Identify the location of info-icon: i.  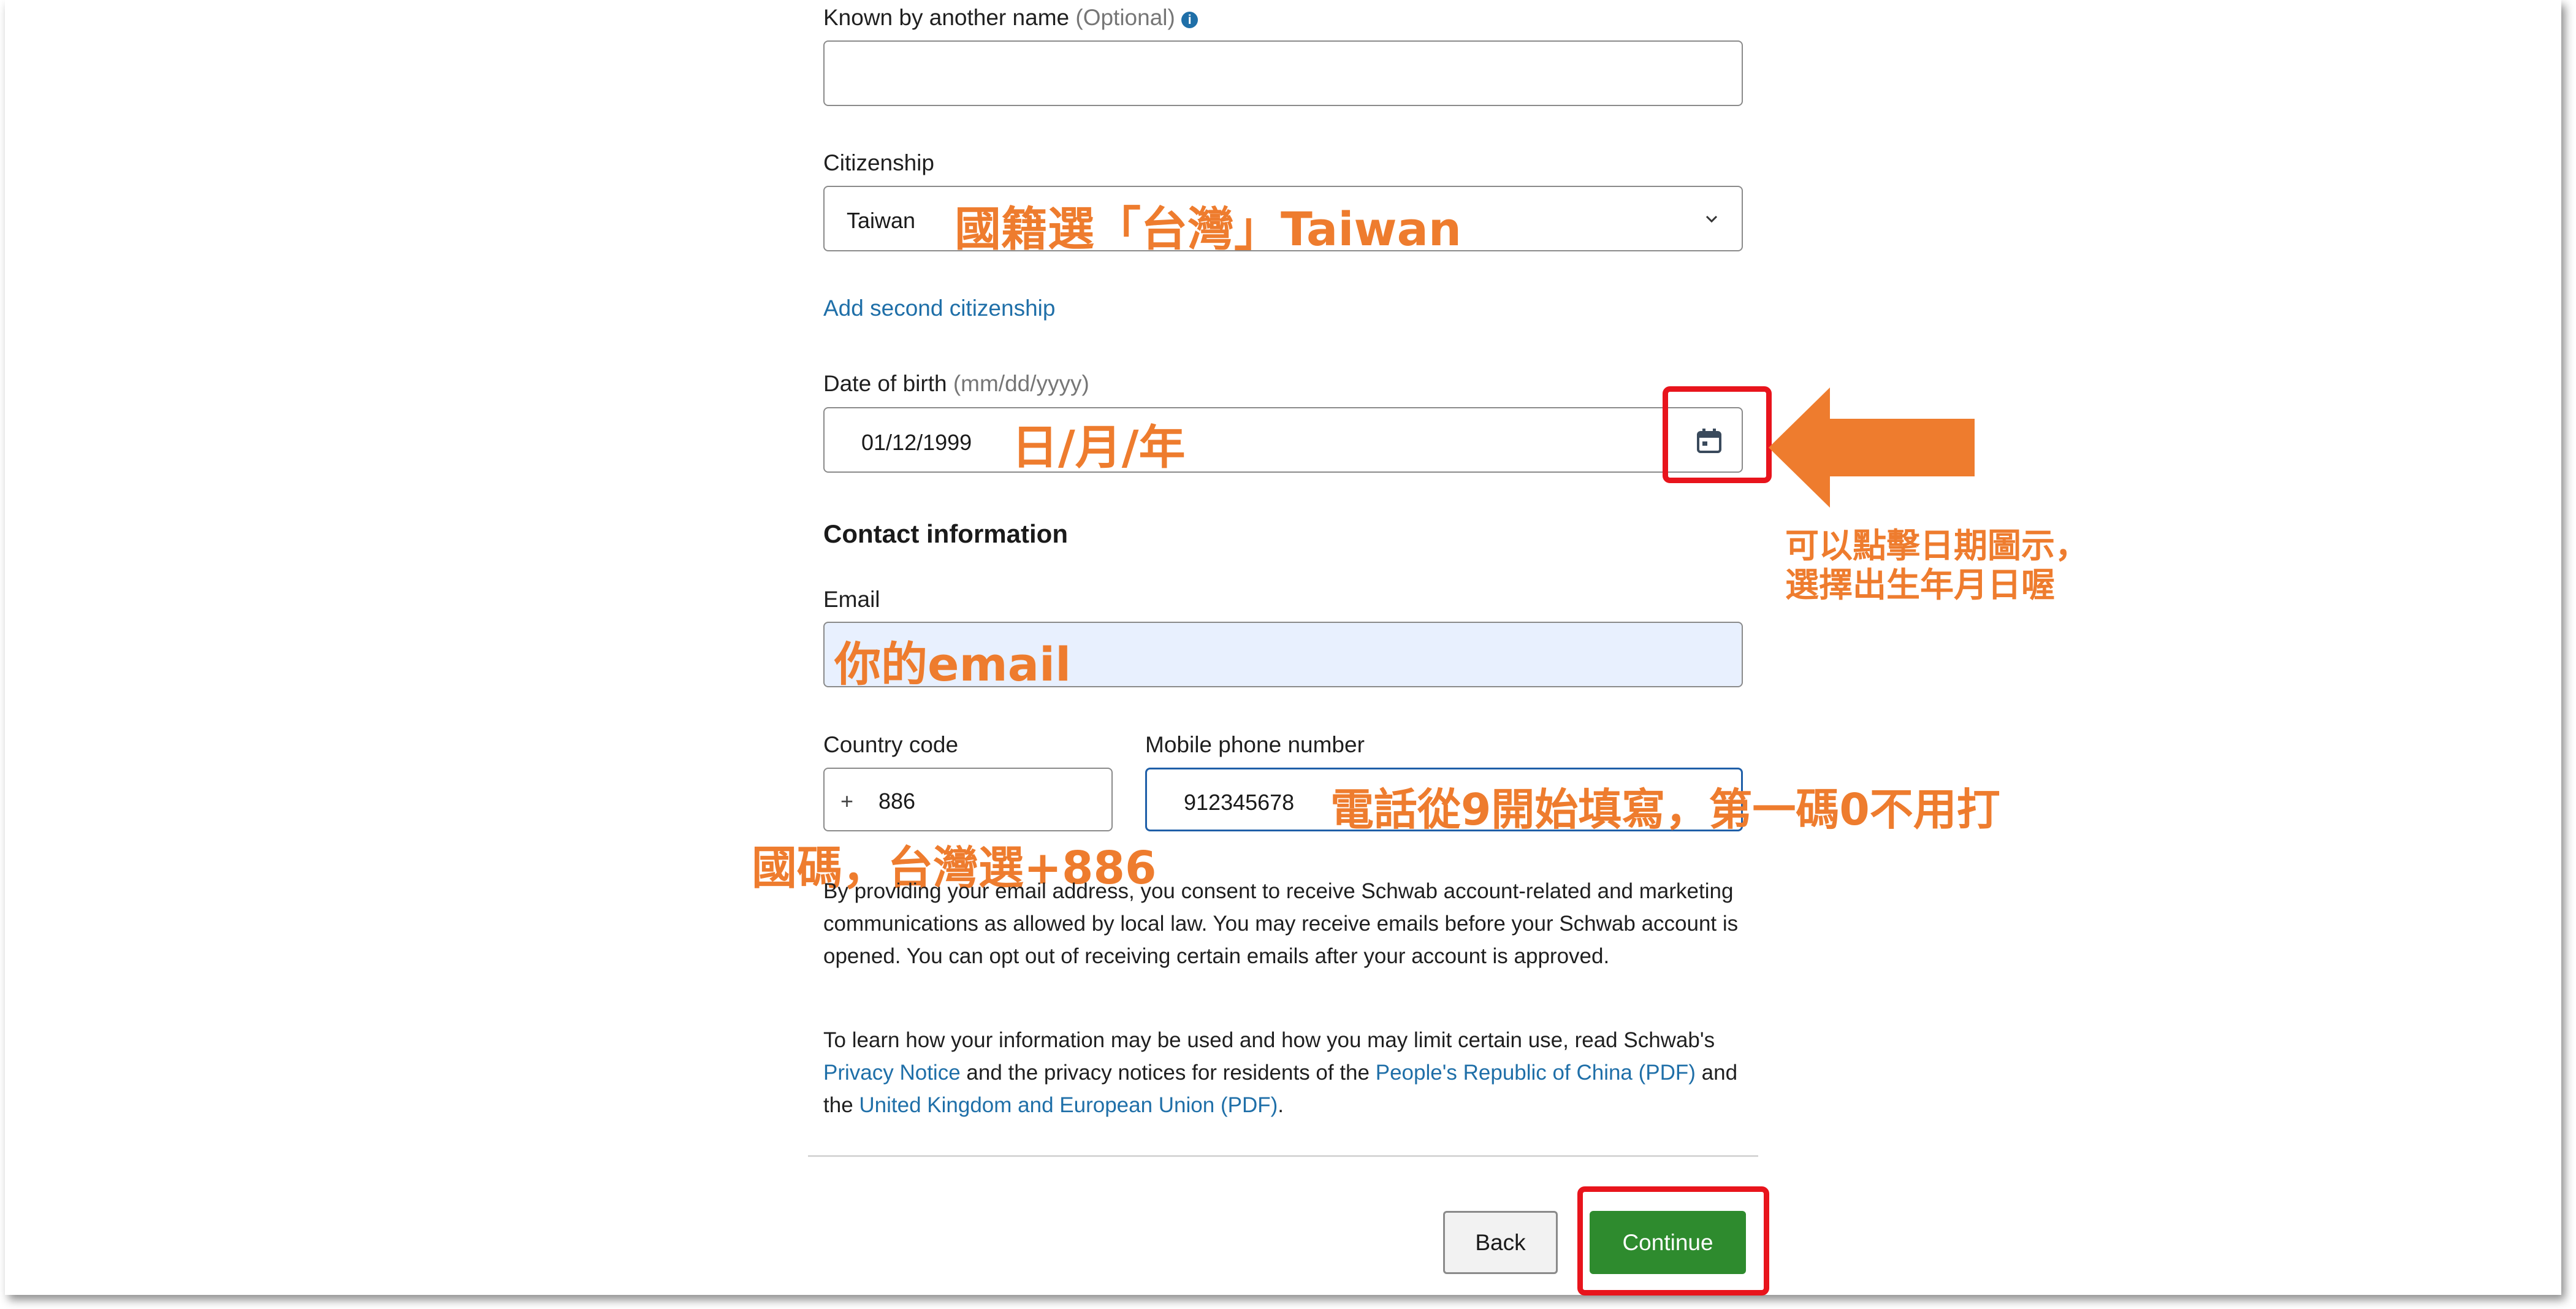
(1189, 20).